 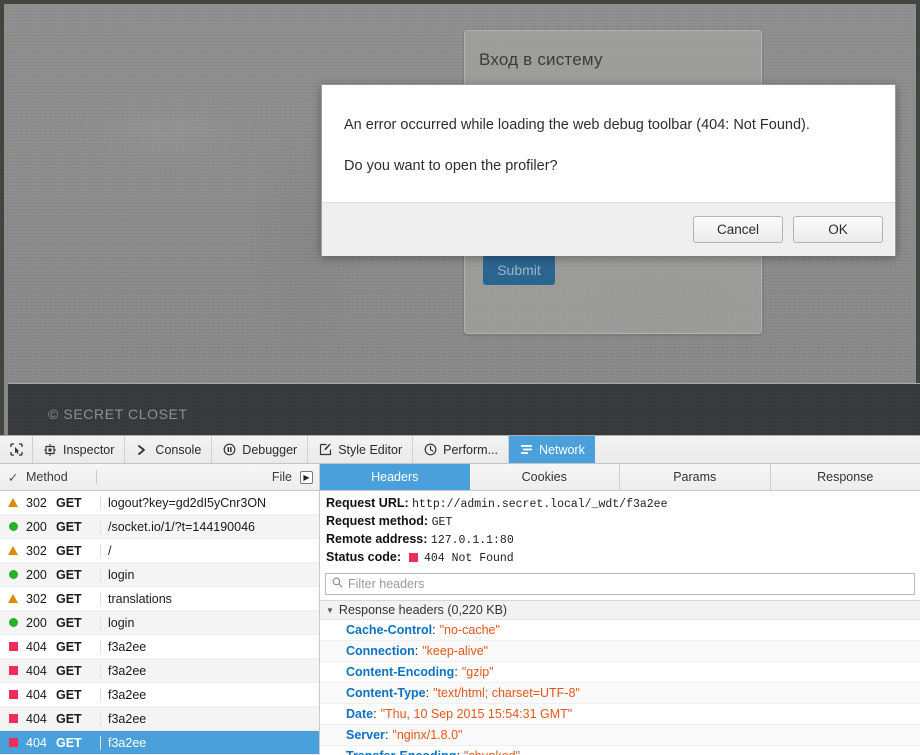 What do you see at coordinates (159, 503) in the screenshot?
I see `table-row: 302GETlogout?key=gd2dI5yCnr3ON` at bounding box center [159, 503].